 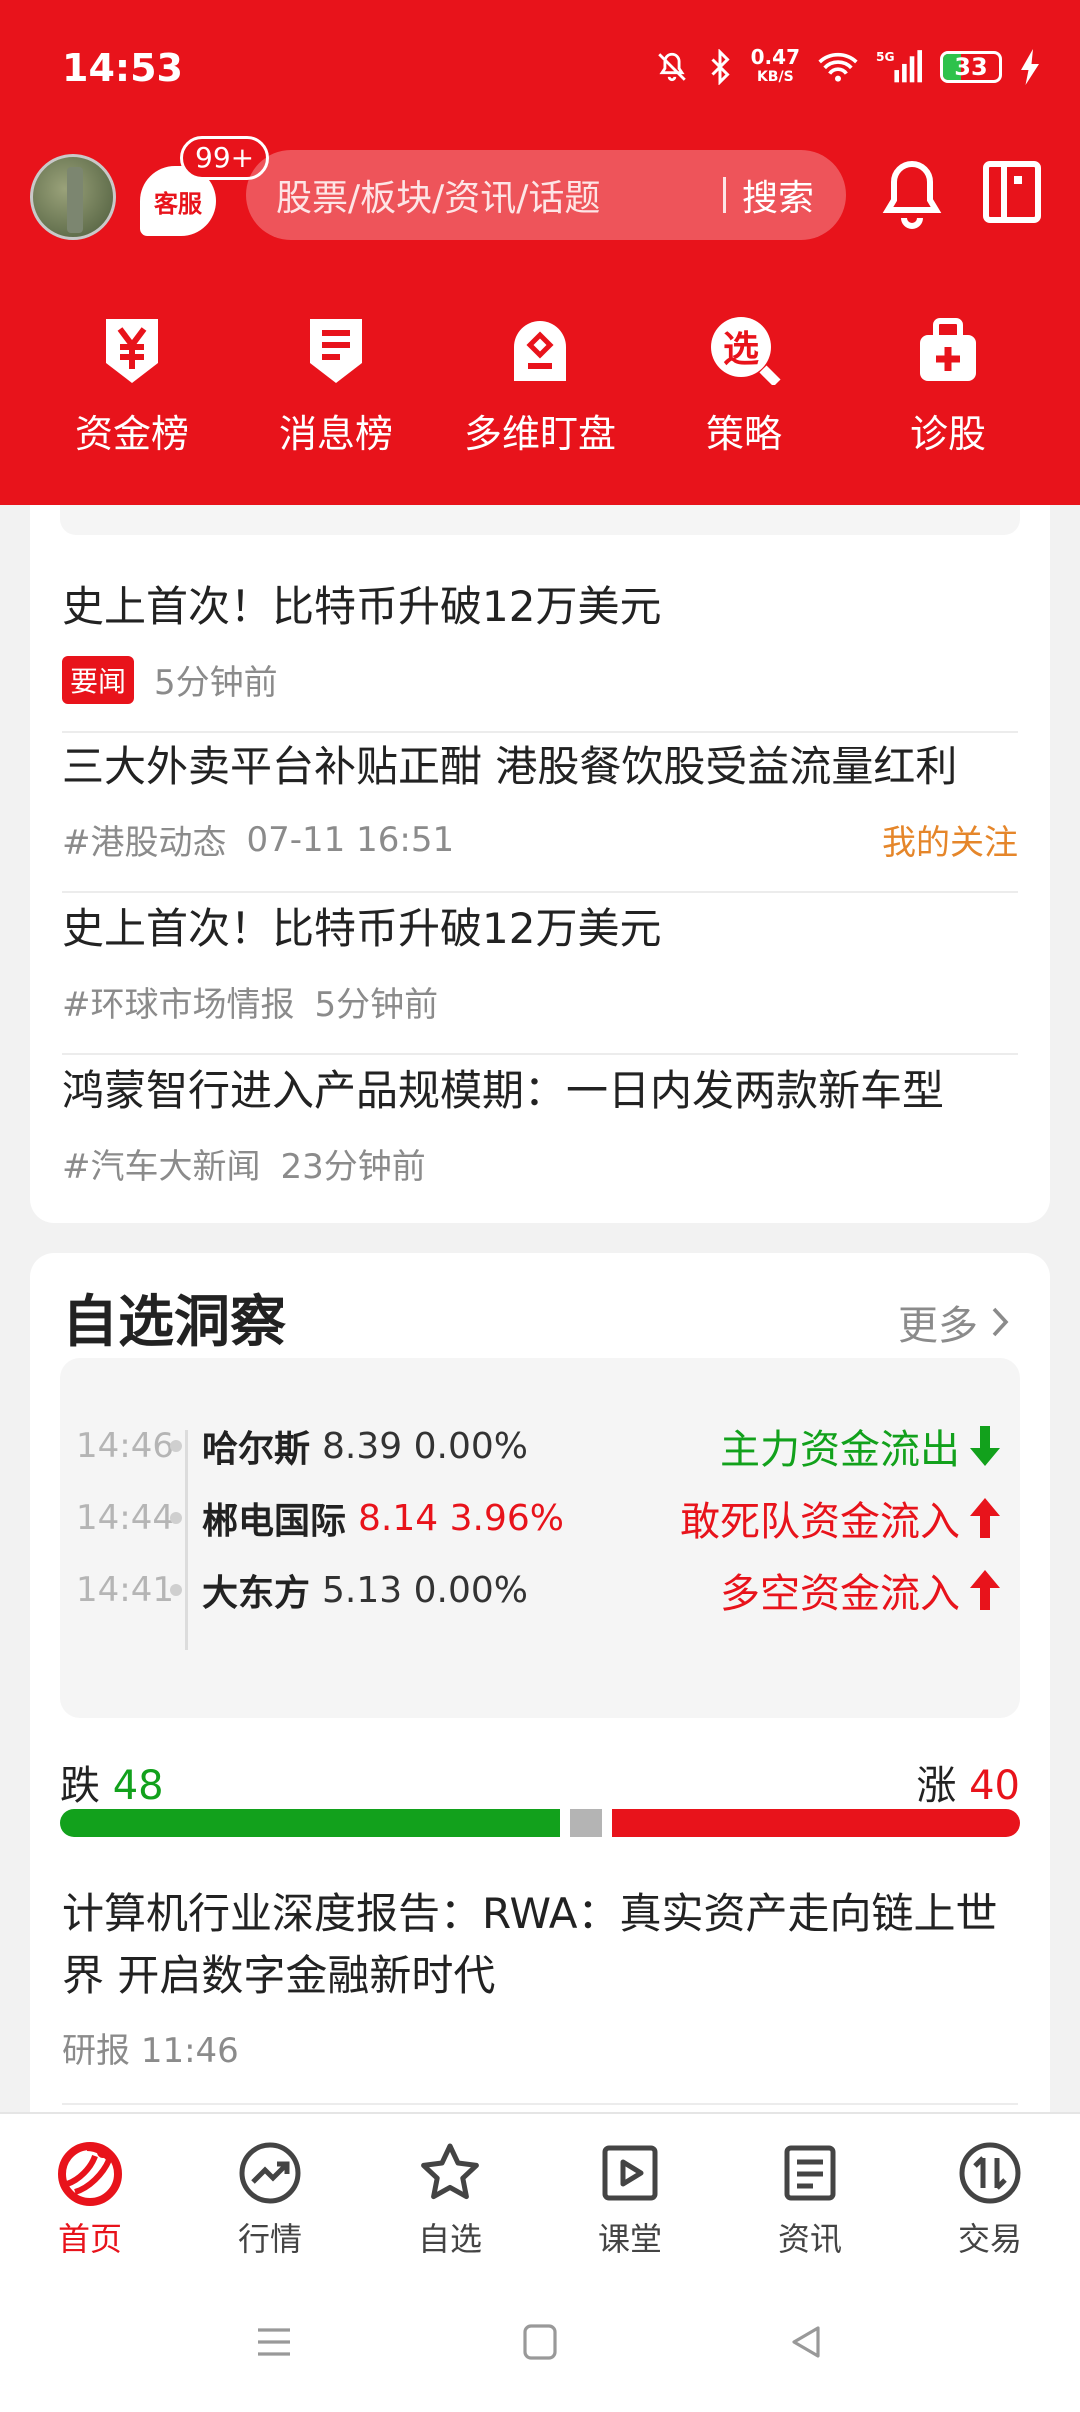 I want to click on system-nav-bar, so click(x=540, y=2347).